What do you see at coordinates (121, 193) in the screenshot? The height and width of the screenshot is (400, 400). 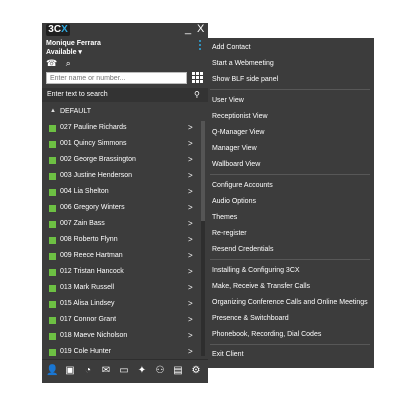 I see `list-item: 004 Lia Shelton >` at bounding box center [121, 193].